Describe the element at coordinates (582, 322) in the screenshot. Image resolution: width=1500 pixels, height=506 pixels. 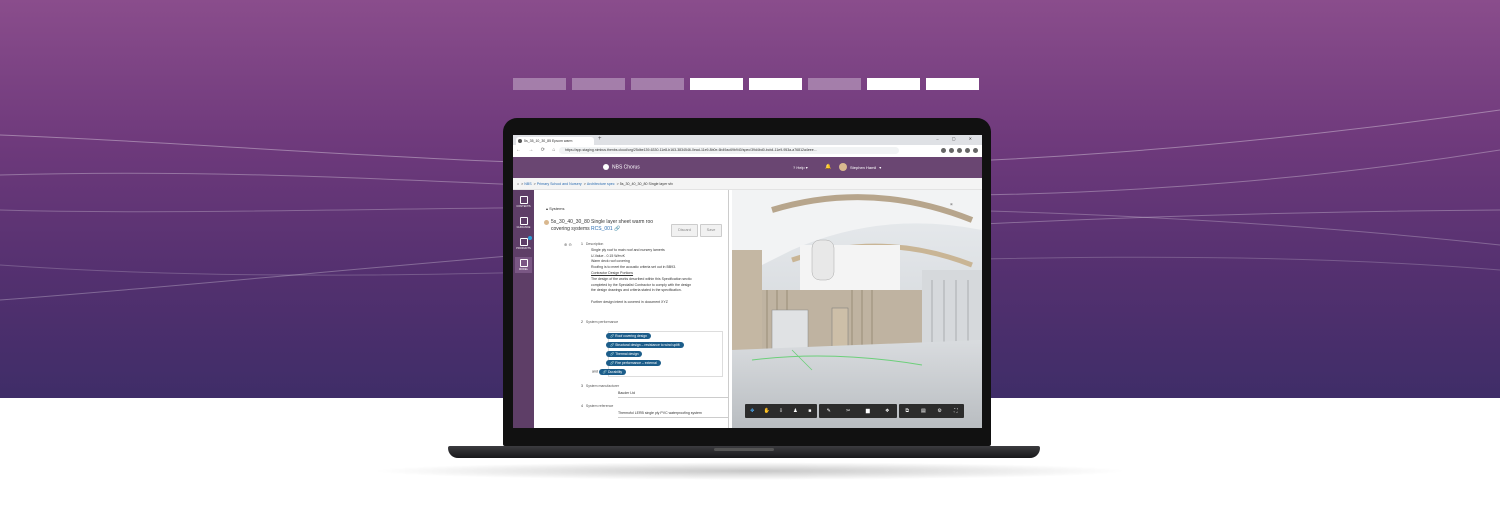
I see `clause-number: 2` at that location.